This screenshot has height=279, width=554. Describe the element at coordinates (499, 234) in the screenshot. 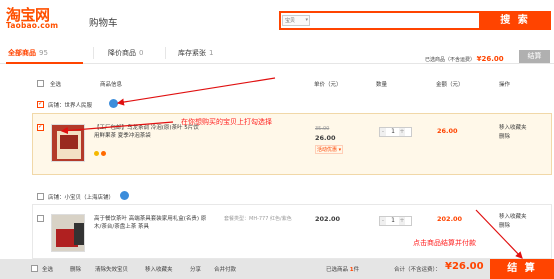

I see `arrow-to-settle` at that location.